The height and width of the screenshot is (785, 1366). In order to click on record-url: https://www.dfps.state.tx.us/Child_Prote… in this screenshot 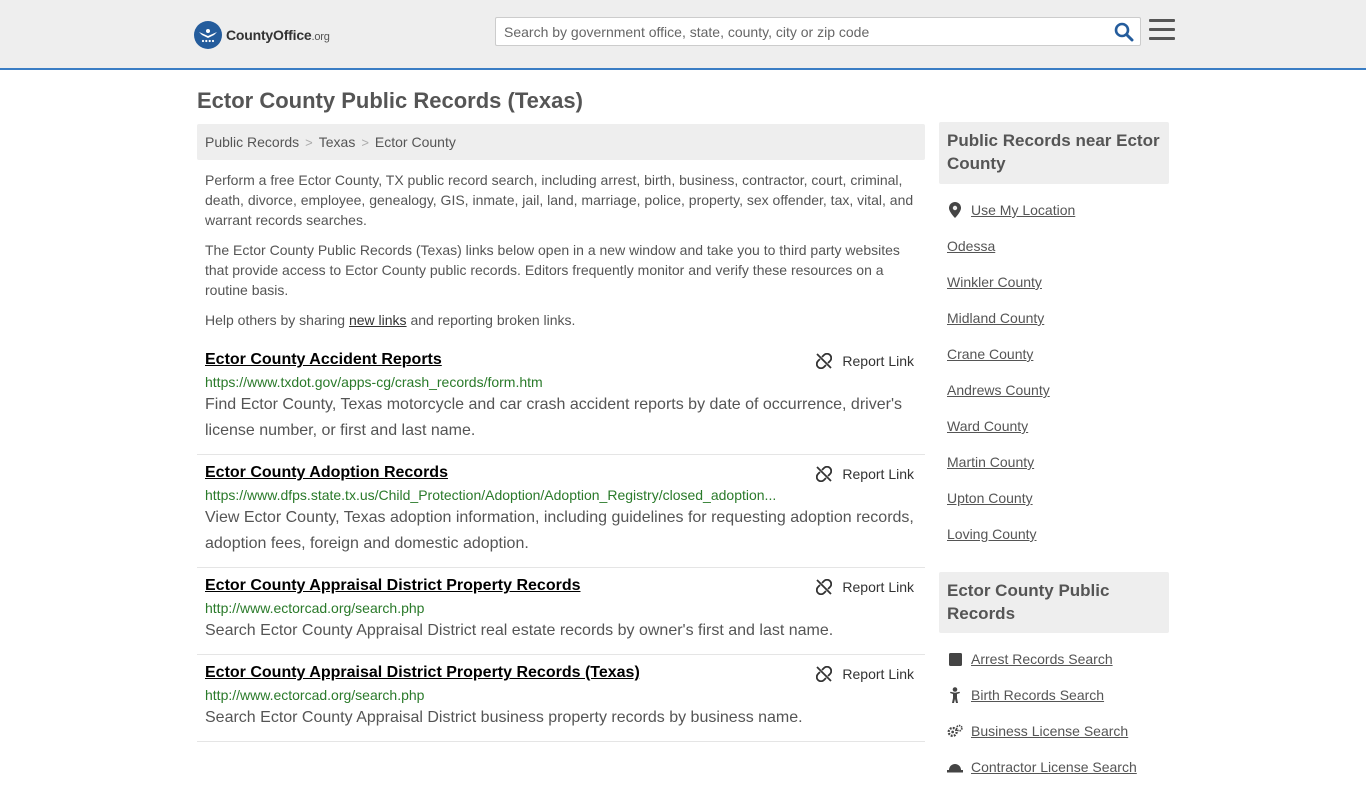, I will do `click(491, 495)`.